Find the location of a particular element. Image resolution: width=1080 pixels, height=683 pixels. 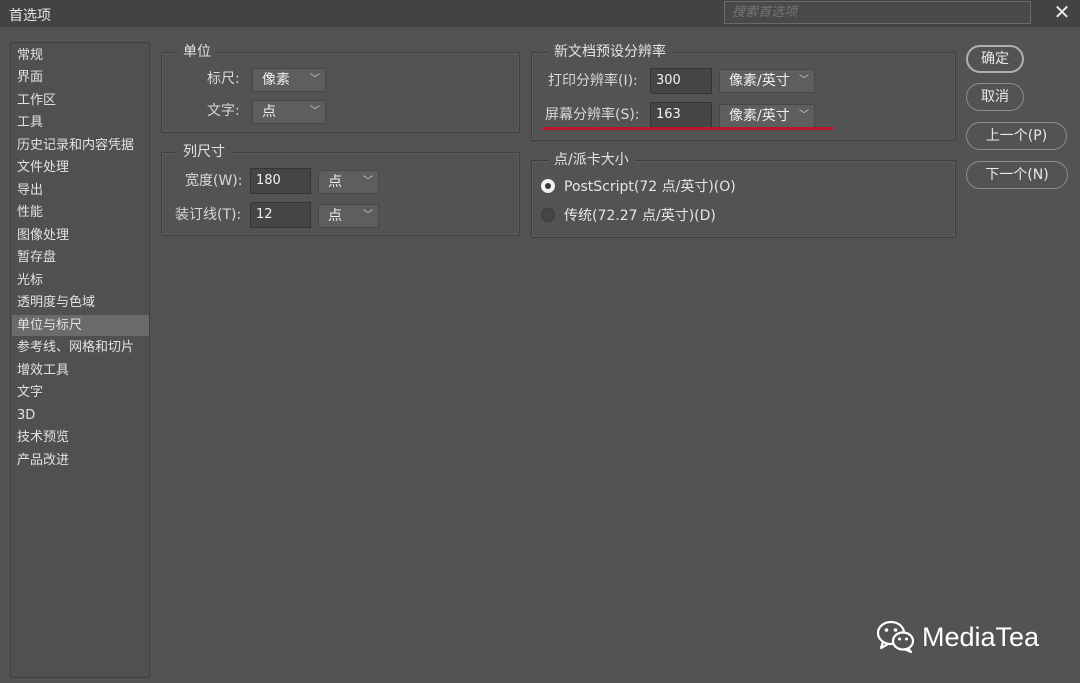

sidebar-item-product-improvement: 产品改进 is located at coordinates (80, 460).